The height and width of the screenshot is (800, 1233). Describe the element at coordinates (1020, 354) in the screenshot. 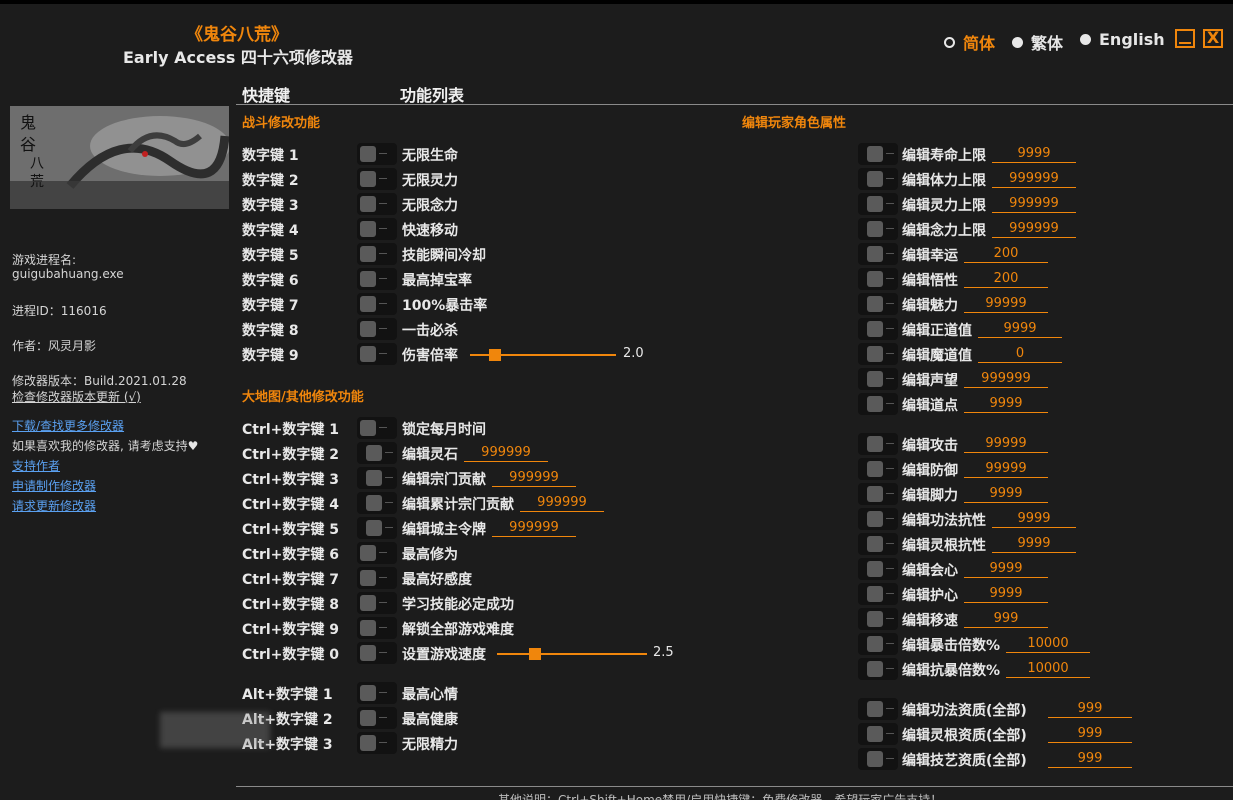

I see `value-input: 0` at that location.